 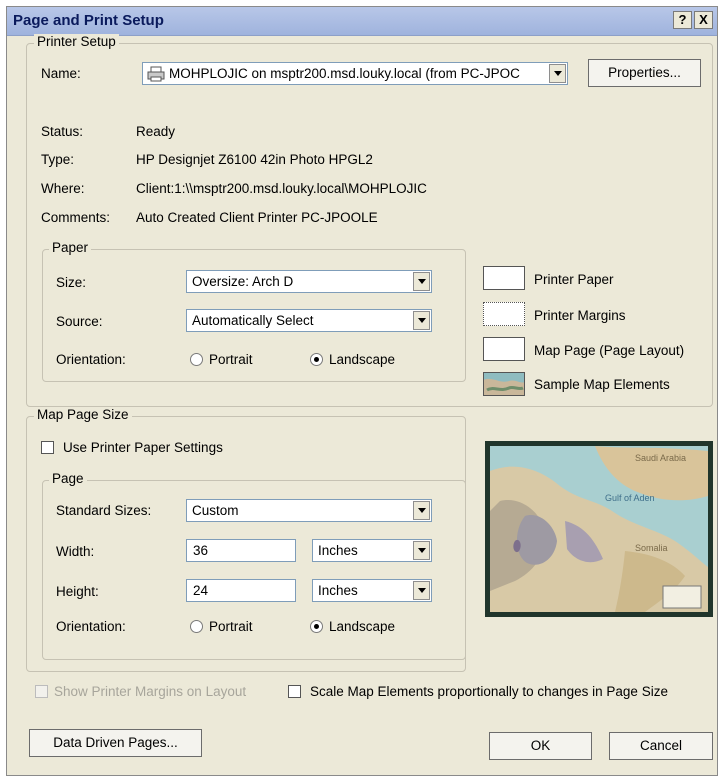 What do you see at coordinates (201, 590) in the screenshot?
I see `height-value: 24` at bounding box center [201, 590].